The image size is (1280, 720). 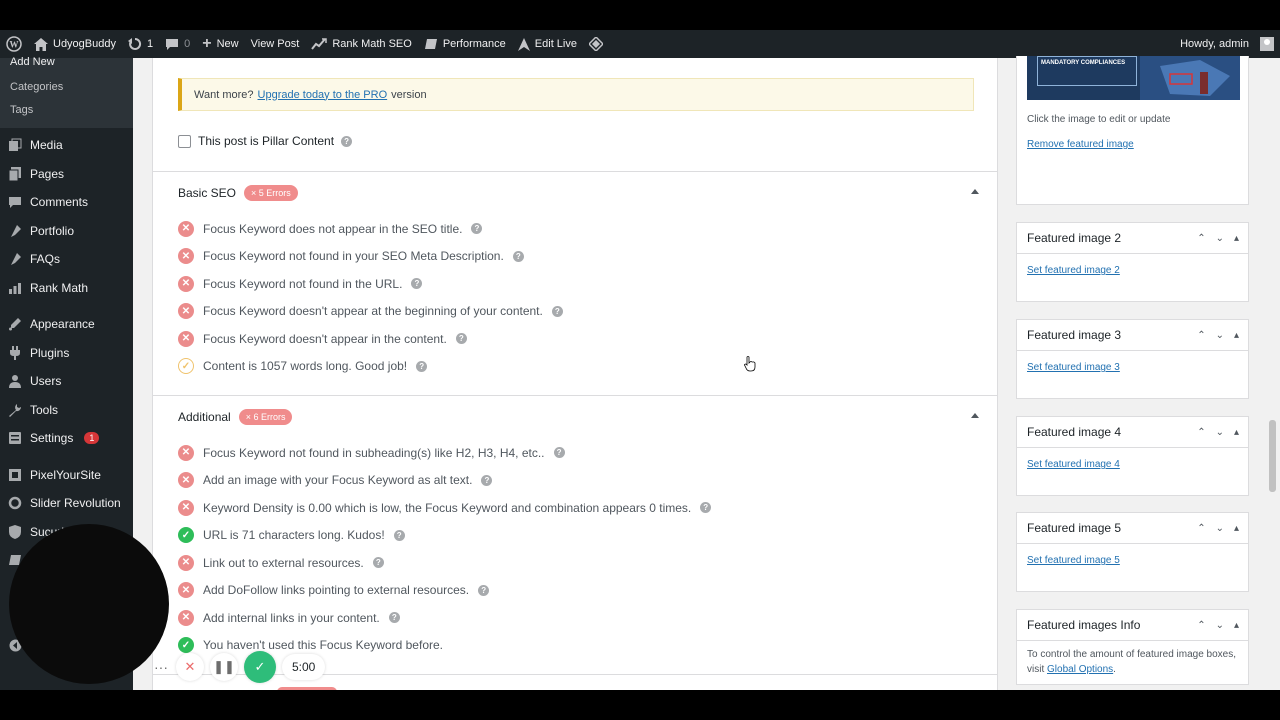 I want to click on set-featured-image-5-link: Set featured image 5, so click(x=1132, y=560).